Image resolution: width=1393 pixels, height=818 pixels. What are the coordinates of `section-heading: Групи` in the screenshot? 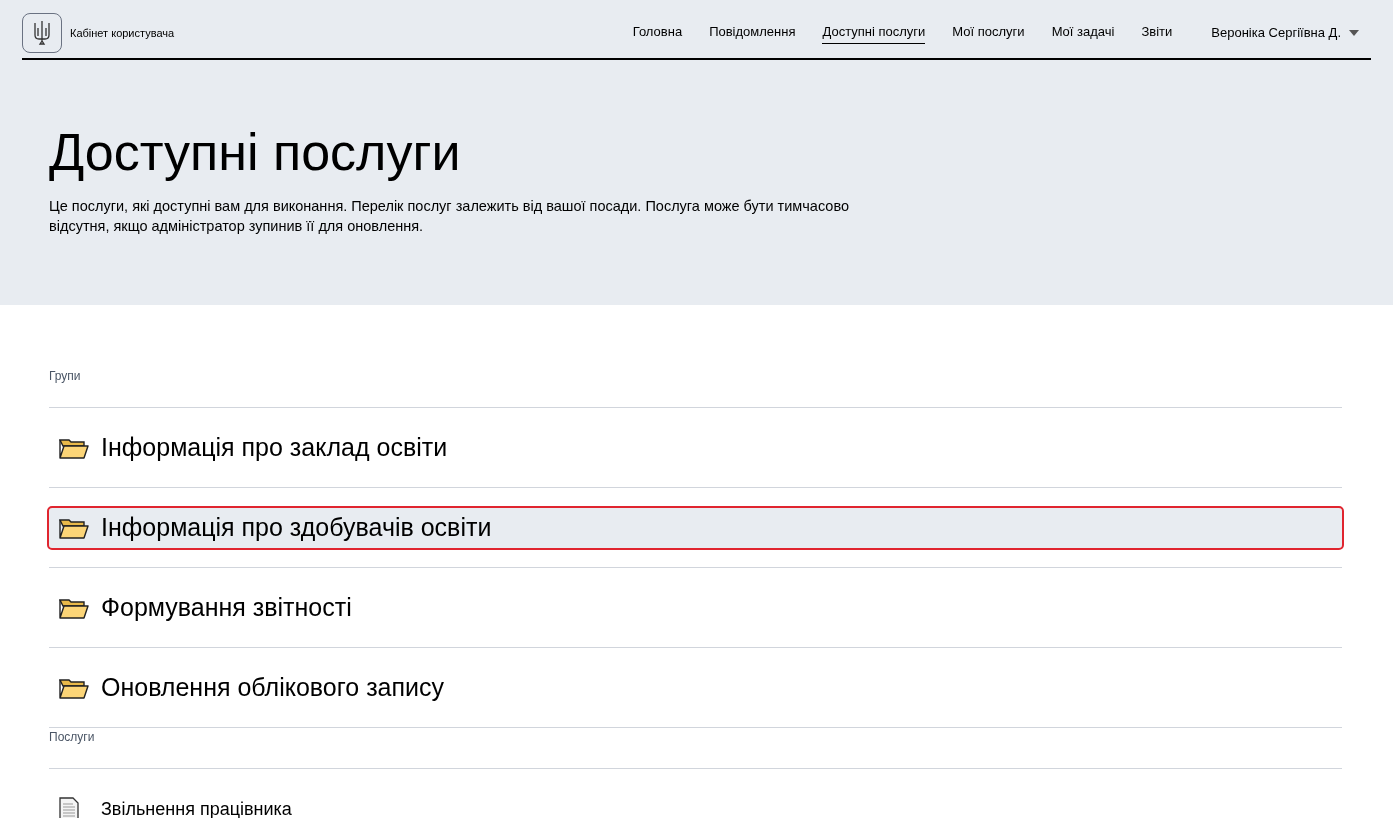 It's located at (695, 387).